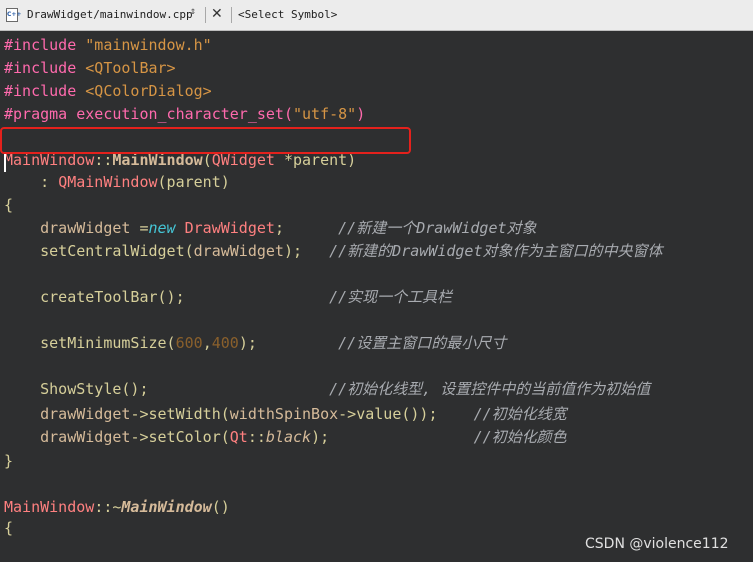 The height and width of the screenshot is (562, 753). I want to click on code-line: }, so click(8, 461).